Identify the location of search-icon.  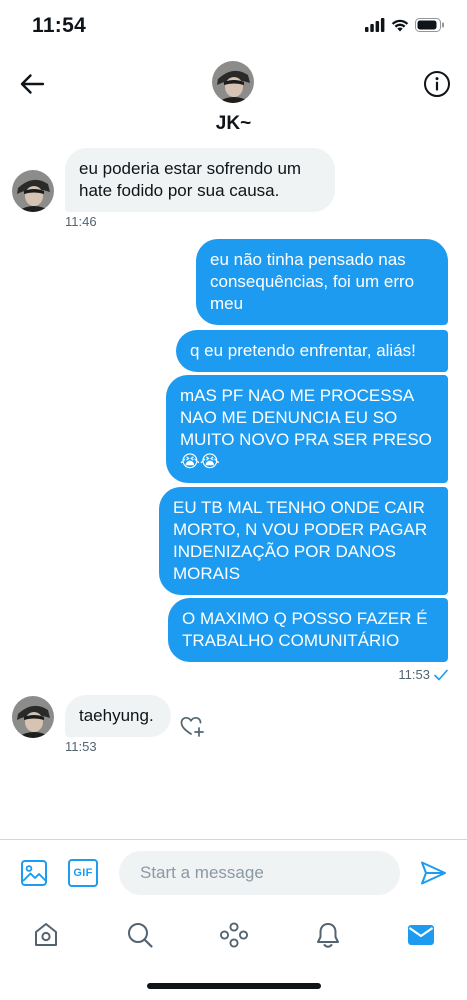
(140, 935).